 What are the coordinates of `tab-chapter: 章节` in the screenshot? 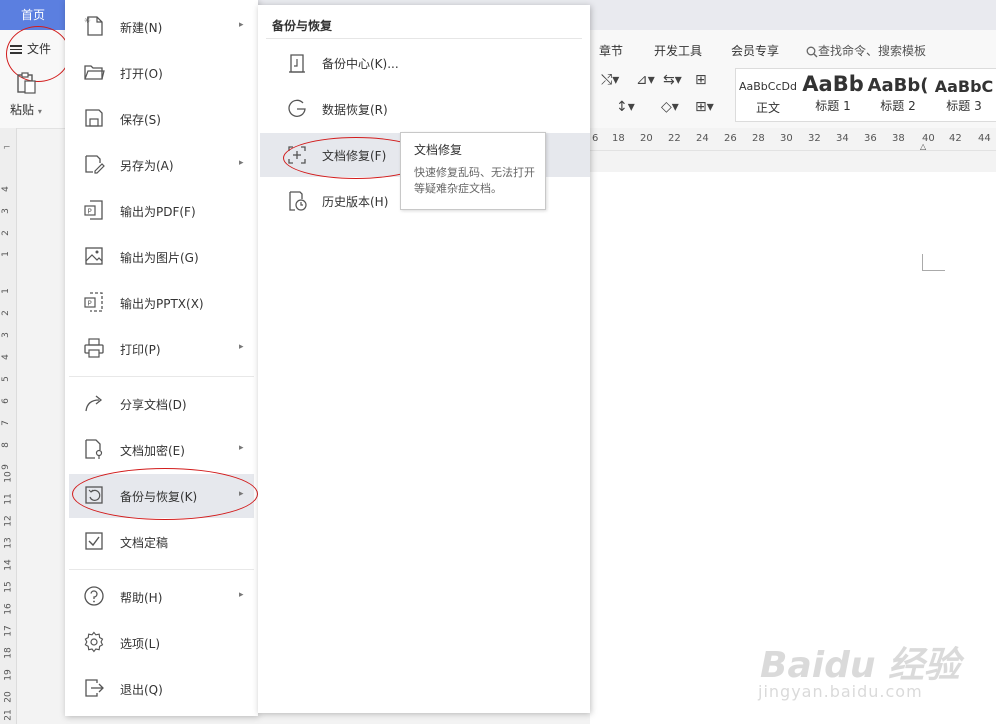 It's located at (611, 50).